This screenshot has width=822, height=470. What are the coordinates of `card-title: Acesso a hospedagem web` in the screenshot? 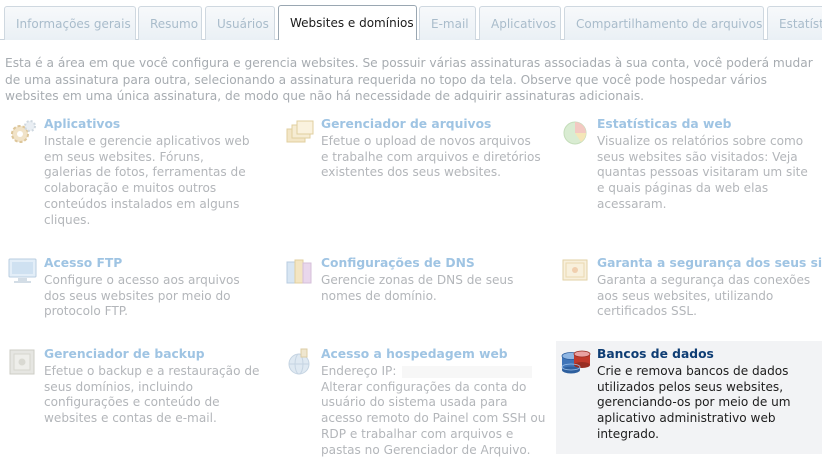 It's located at (414, 354).